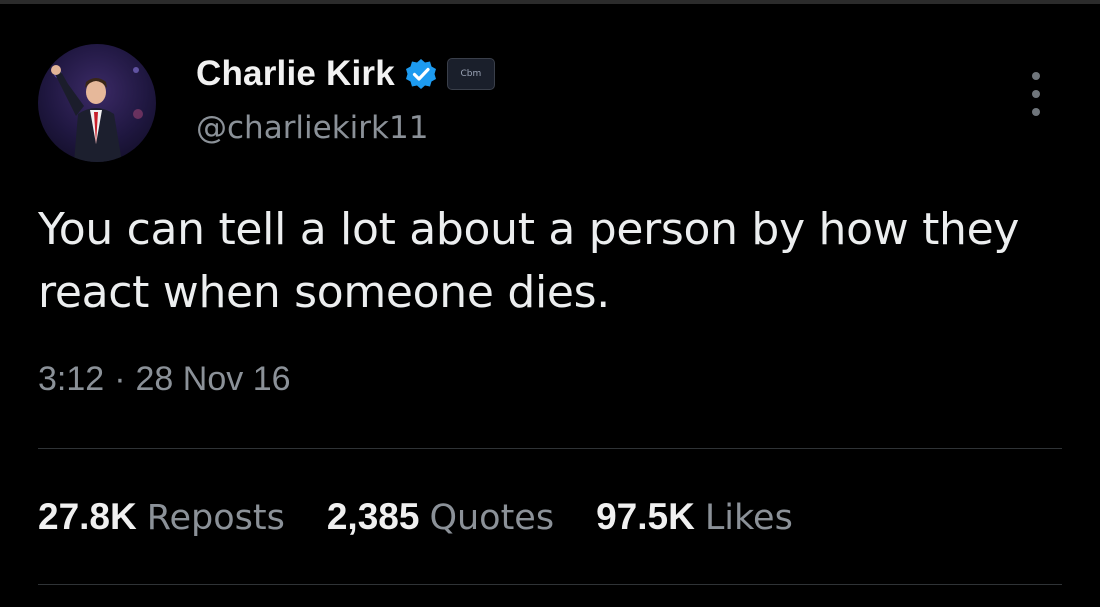  What do you see at coordinates (312, 128) in the screenshot?
I see `author-handle: @charliekirk11` at bounding box center [312, 128].